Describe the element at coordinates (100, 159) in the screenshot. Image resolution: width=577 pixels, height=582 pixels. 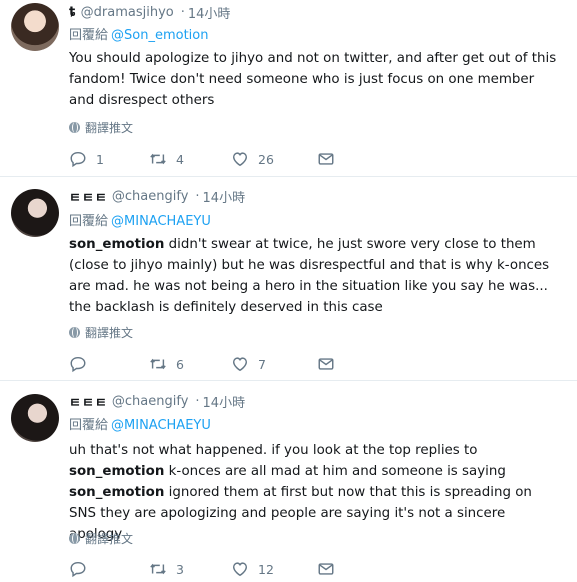
I see `reply-count: 1` at that location.